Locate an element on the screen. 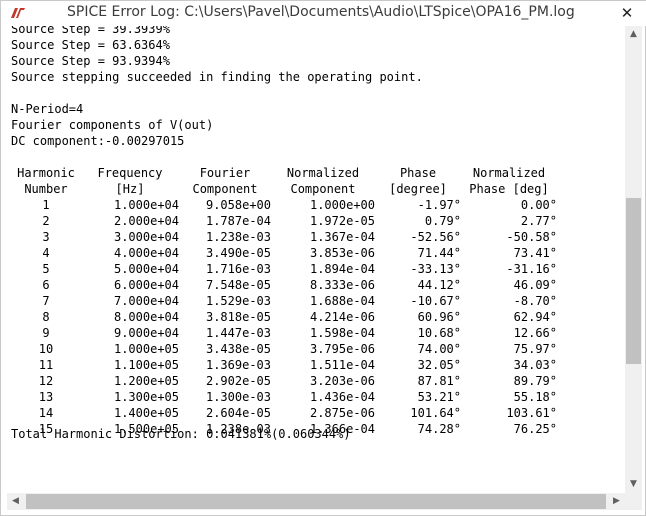 This screenshot has height=516, width=646. table-row: 6 6.000e+04 7.548e-05 8.333e-06 44.12° 46.09° is located at coordinates (284, 285).